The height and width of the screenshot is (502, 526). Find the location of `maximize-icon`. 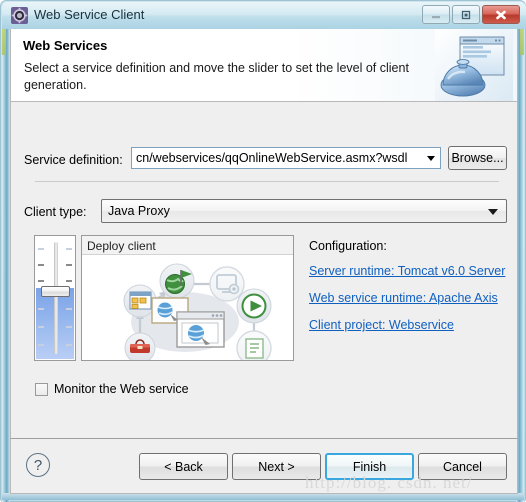

maximize-icon is located at coordinates (466, 14).